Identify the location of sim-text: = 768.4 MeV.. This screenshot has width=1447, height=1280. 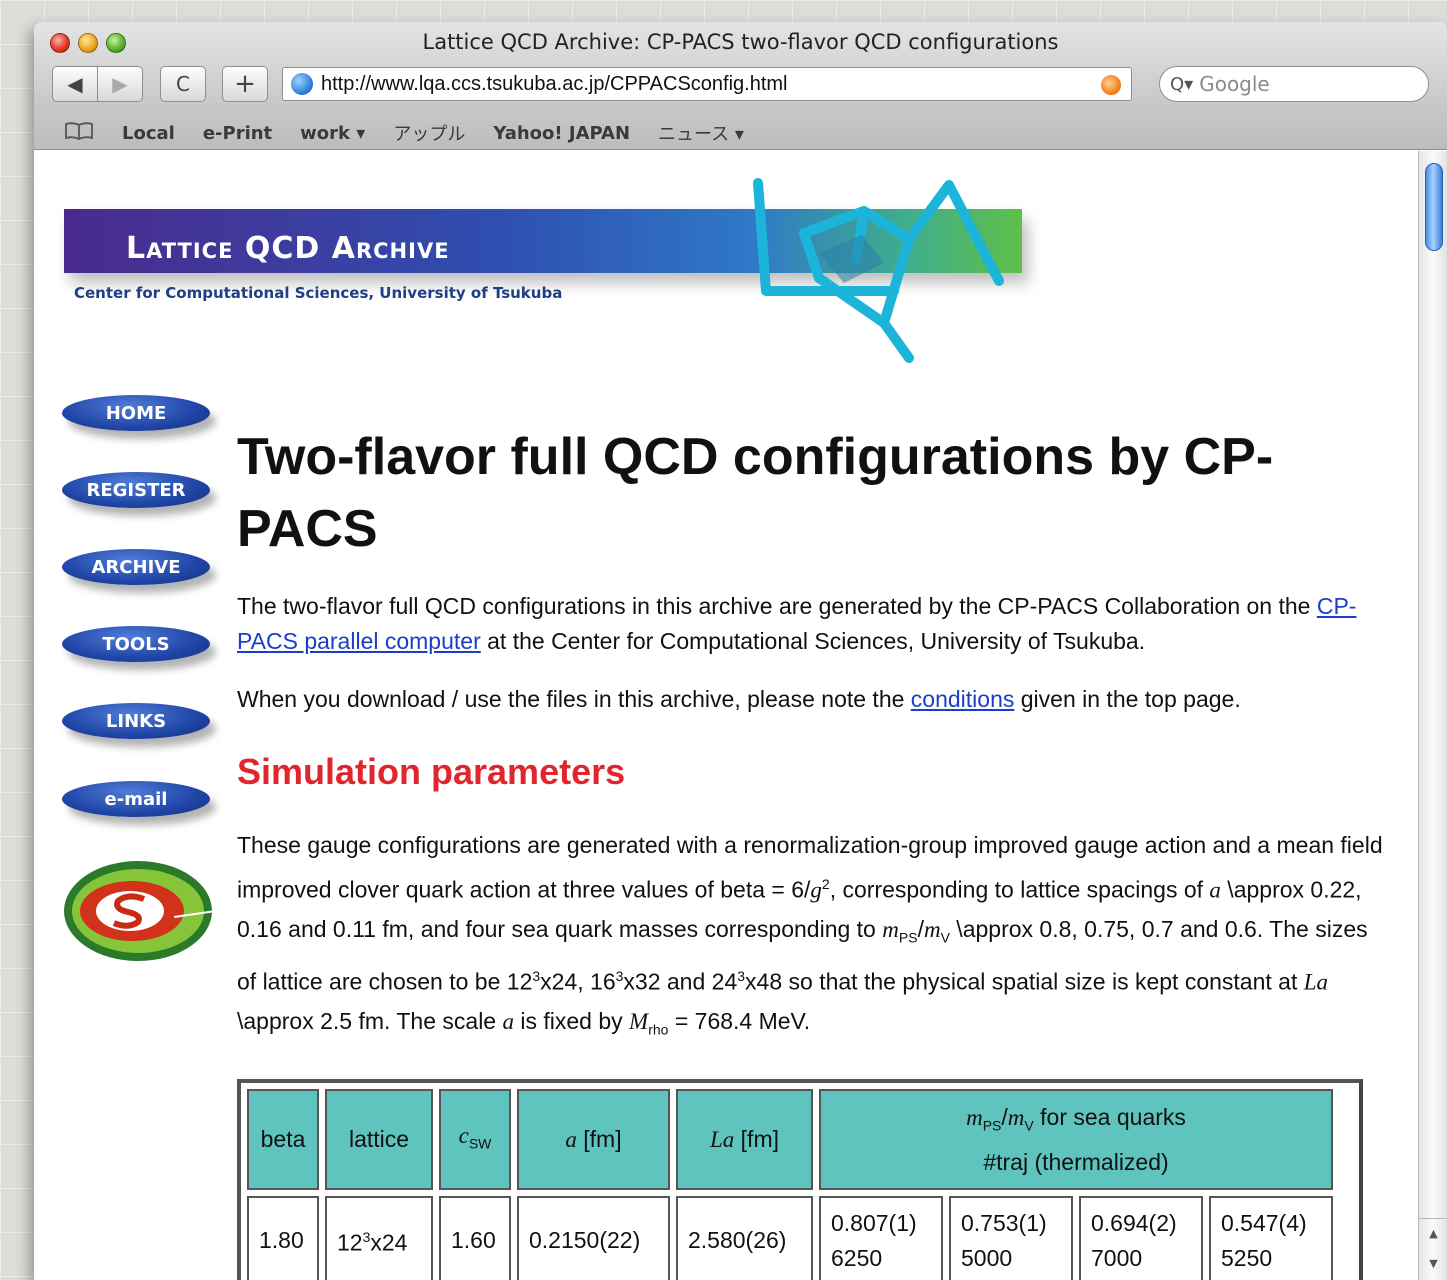
(739, 1020).